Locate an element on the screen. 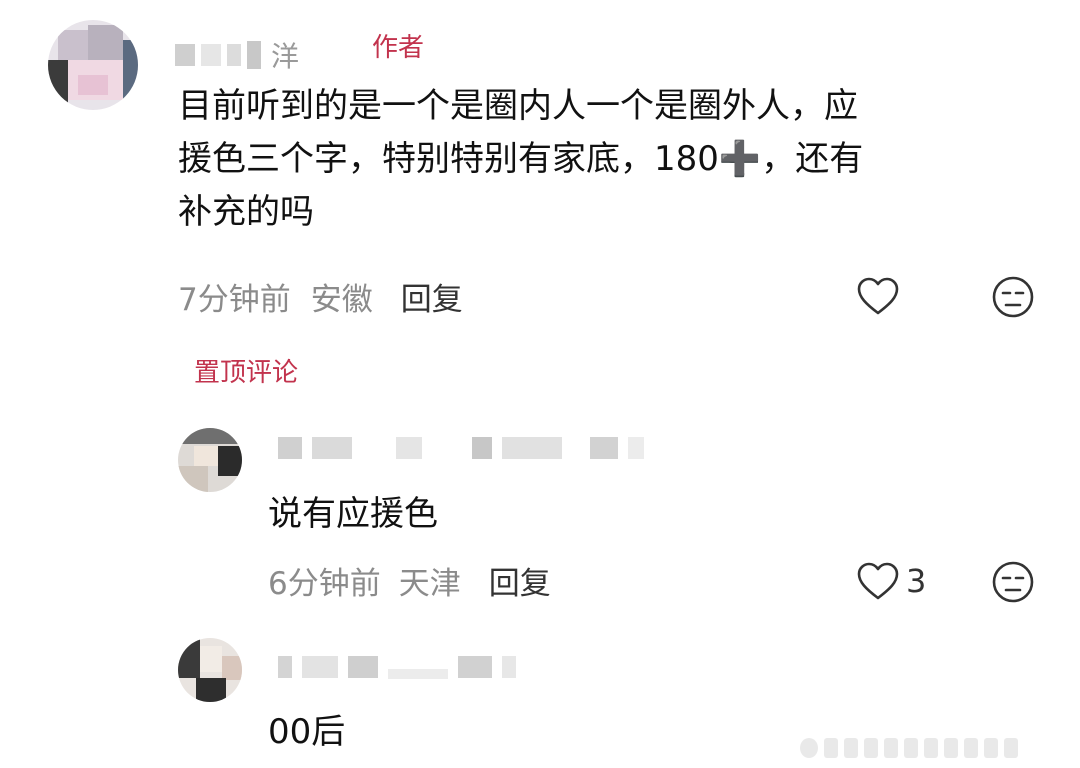  reply-meta-row-1: 6分钟前 天津 回复 is located at coordinates (409, 580).